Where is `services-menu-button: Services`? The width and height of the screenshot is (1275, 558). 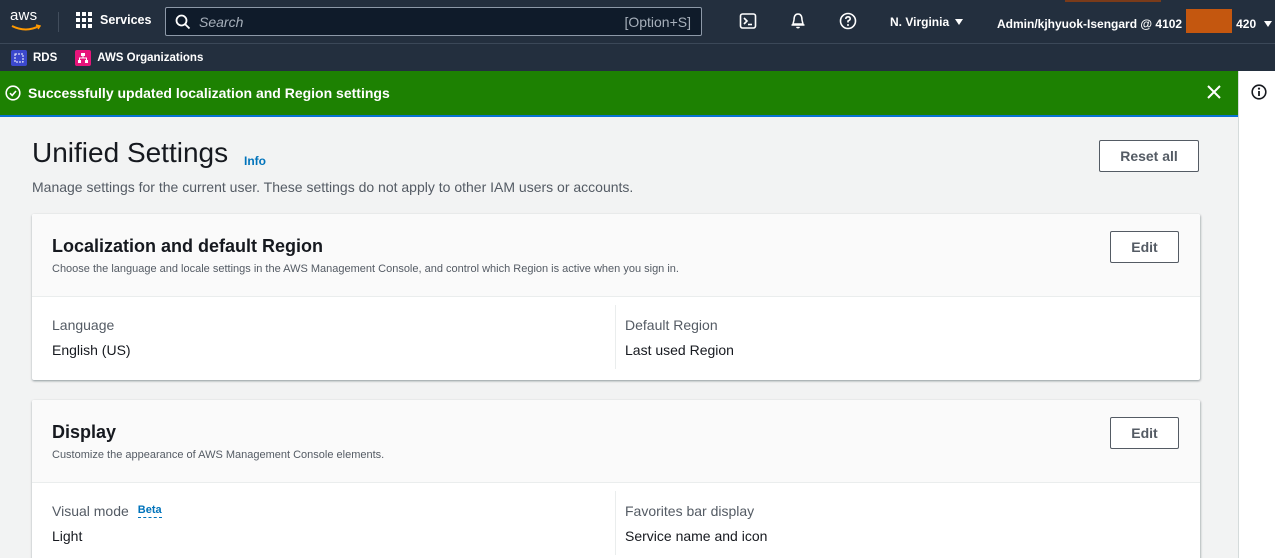
services-menu-button: Services is located at coordinates (113, 20).